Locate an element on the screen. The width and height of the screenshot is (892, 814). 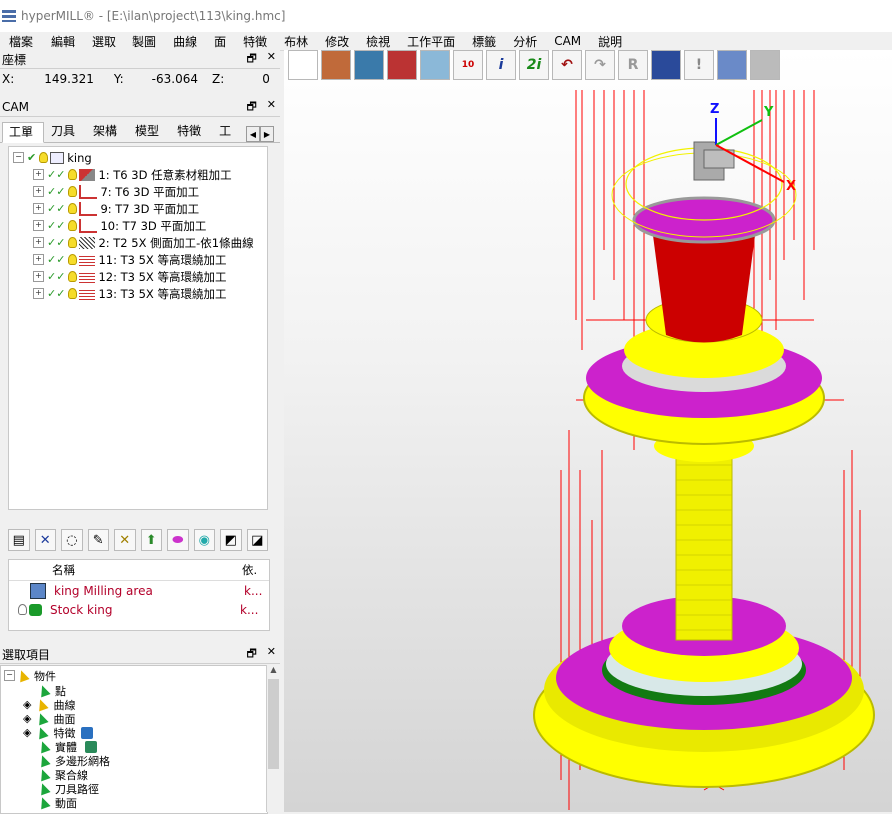
warning-icon: ! is located at coordinates (699, 65).